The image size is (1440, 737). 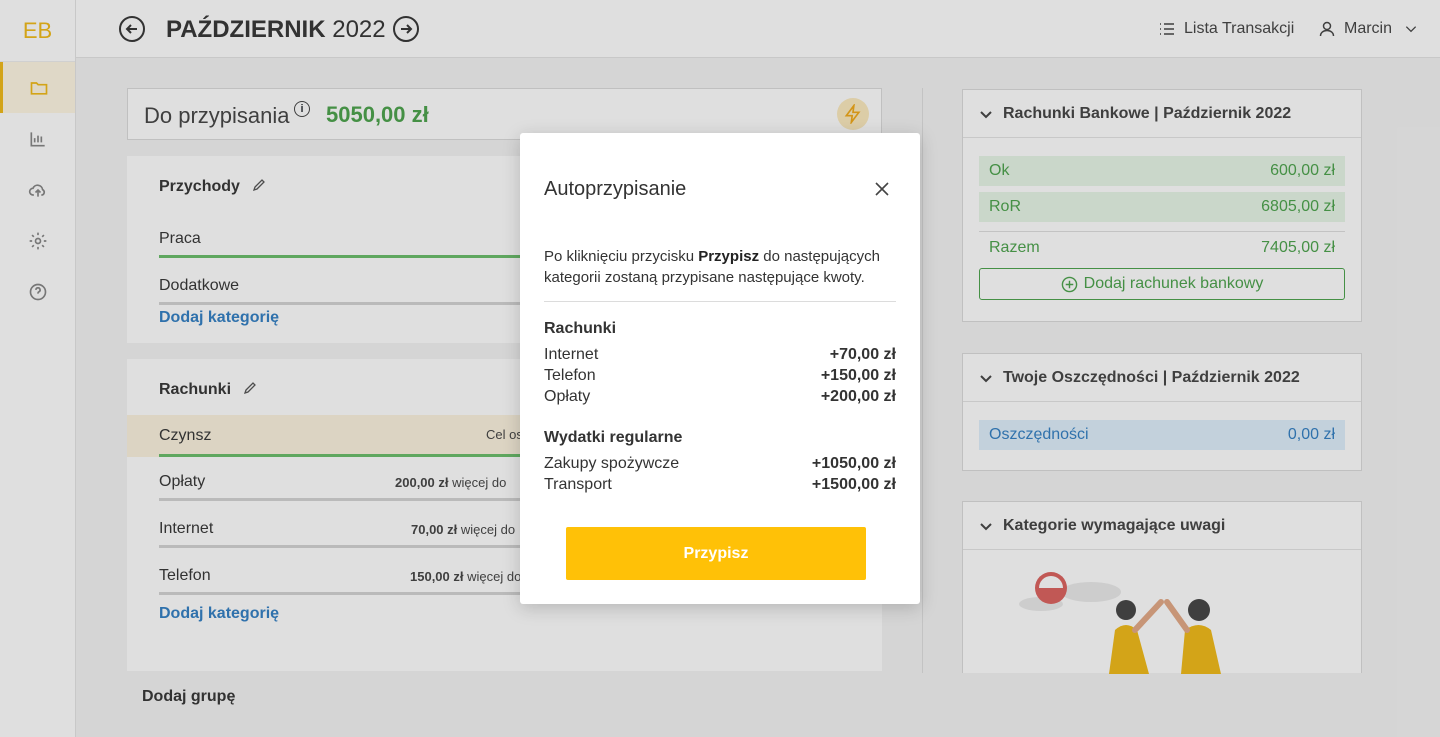 What do you see at coordinates (615, 189) in the screenshot?
I see `modal-title: Autoprzypisanie` at bounding box center [615, 189].